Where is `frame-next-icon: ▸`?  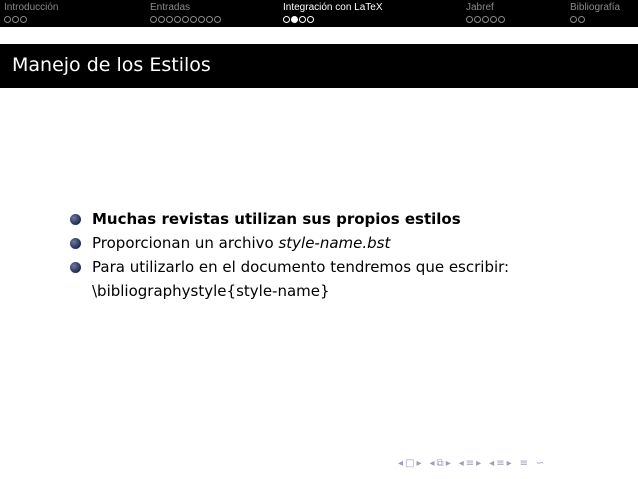 frame-next-icon: ▸ is located at coordinates (448, 463).